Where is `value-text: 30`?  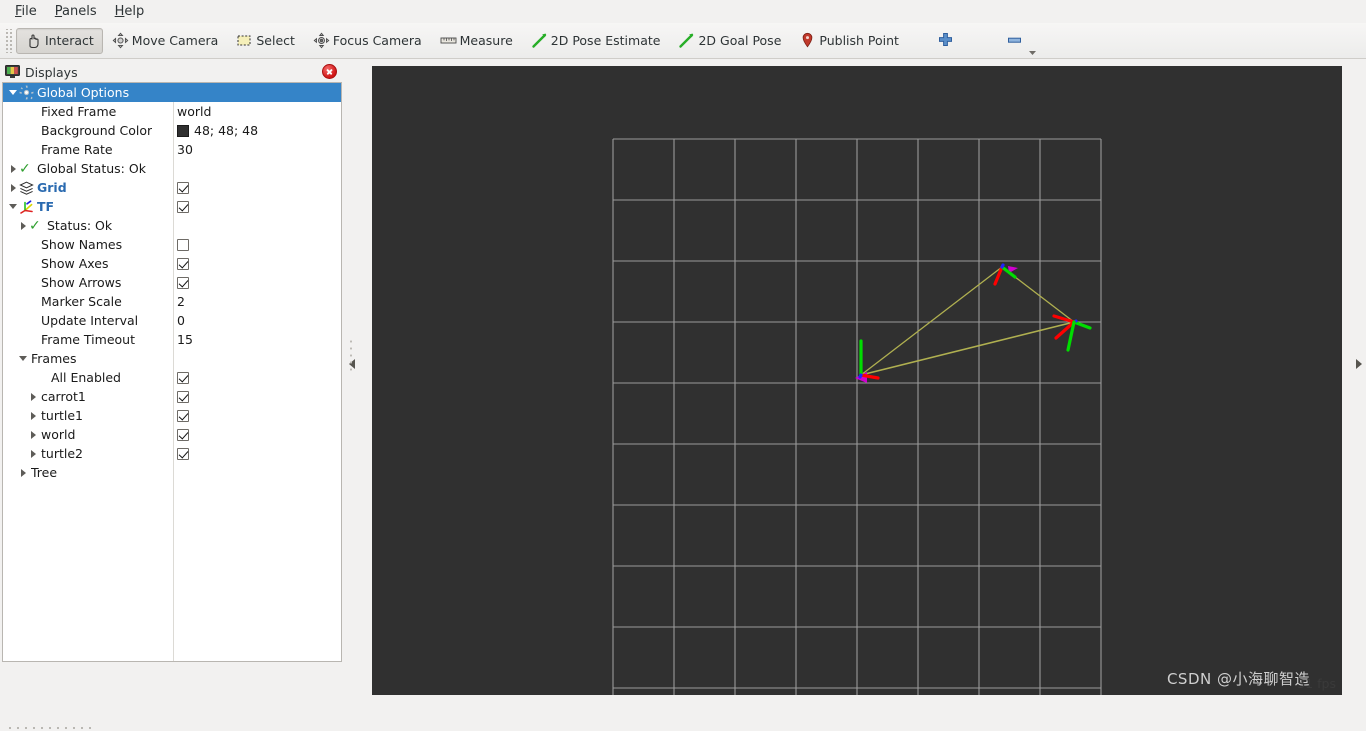
value-text: 30 is located at coordinates (185, 149).